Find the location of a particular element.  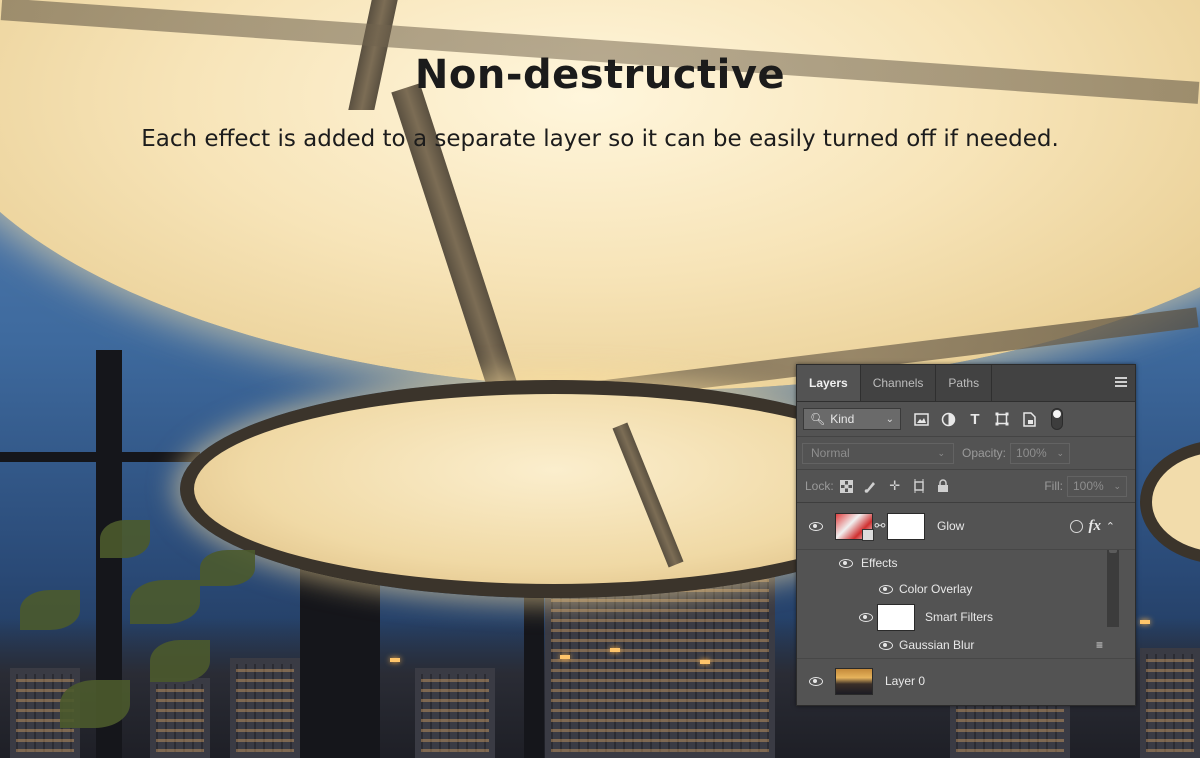

filter-toggle-switch is located at coordinates (1057, 419).